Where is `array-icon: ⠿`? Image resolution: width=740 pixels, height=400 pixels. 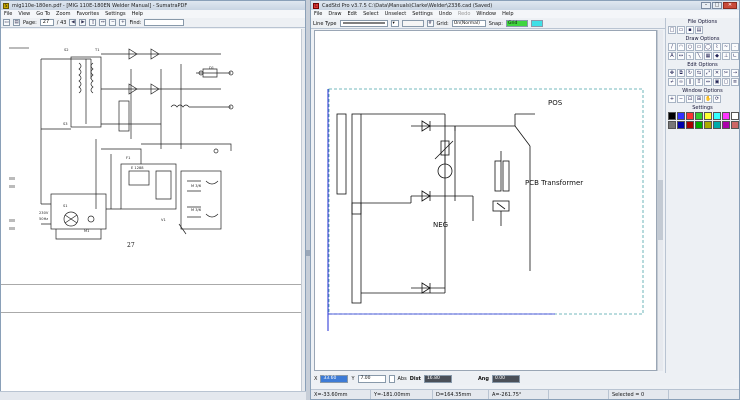 array-icon: ⠿ is located at coordinates (699, 82).